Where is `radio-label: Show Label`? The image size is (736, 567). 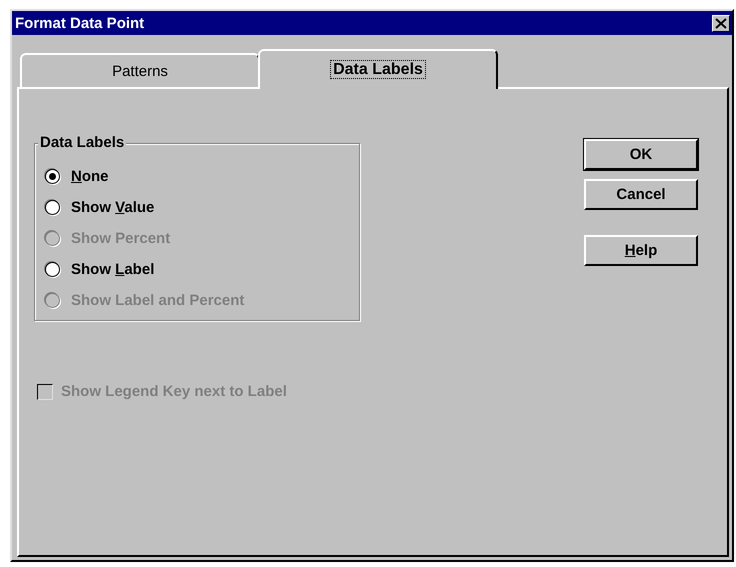
radio-label: Show Label is located at coordinates (112, 269).